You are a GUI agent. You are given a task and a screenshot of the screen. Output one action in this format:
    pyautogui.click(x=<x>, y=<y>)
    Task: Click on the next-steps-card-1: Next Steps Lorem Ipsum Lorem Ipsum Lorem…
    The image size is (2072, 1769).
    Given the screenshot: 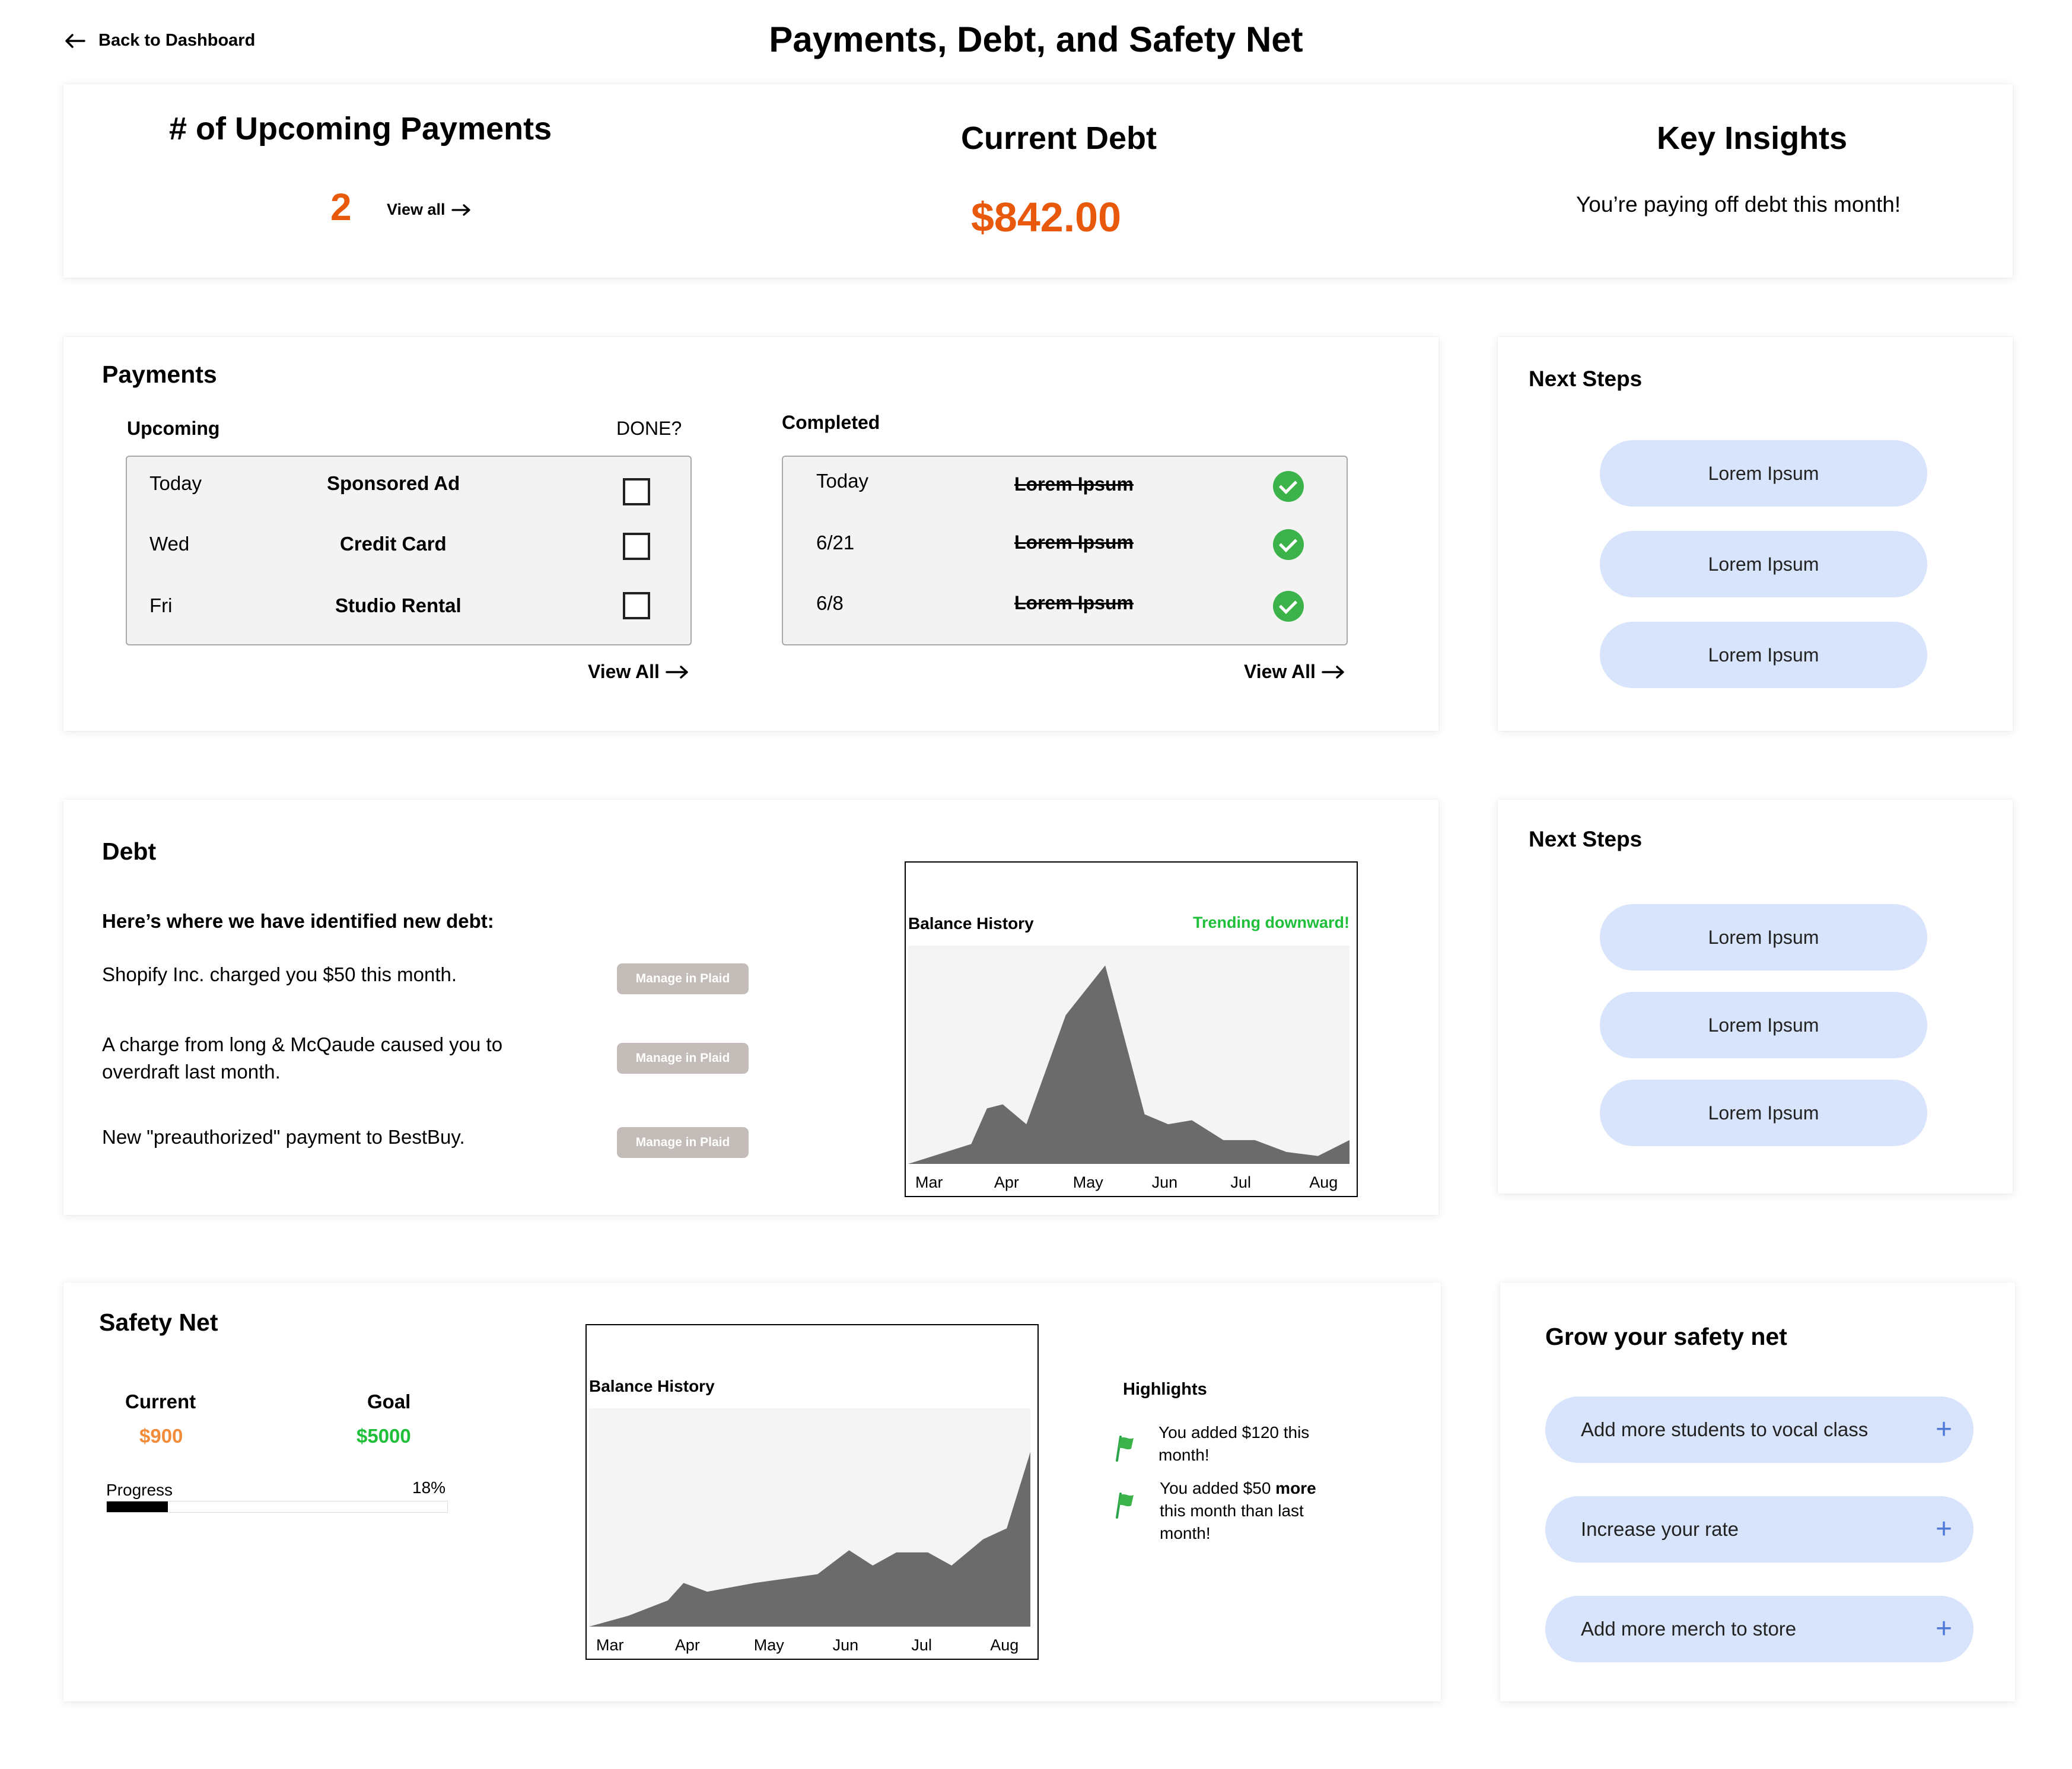 What is the action you would take?
    pyautogui.click(x=1755, y=534)
    